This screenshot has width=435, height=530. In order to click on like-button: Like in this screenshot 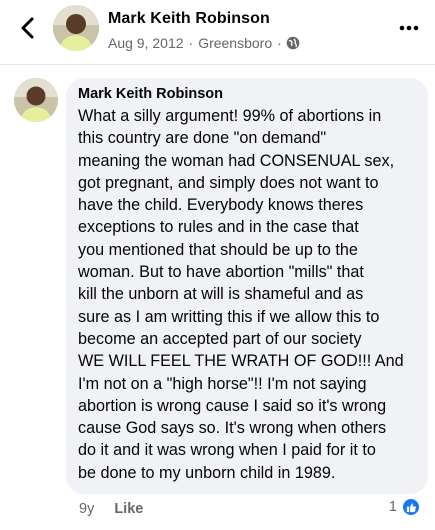, I will do `click(128, 509)`.